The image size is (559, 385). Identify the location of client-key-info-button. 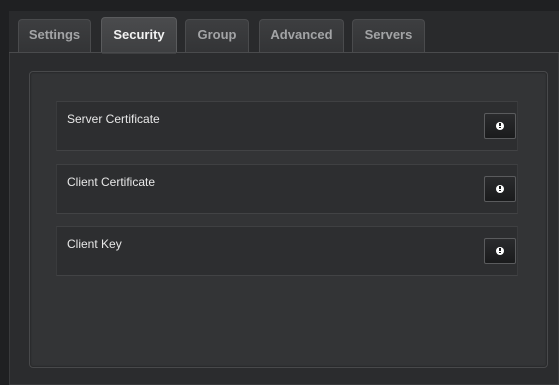
(500, 251).